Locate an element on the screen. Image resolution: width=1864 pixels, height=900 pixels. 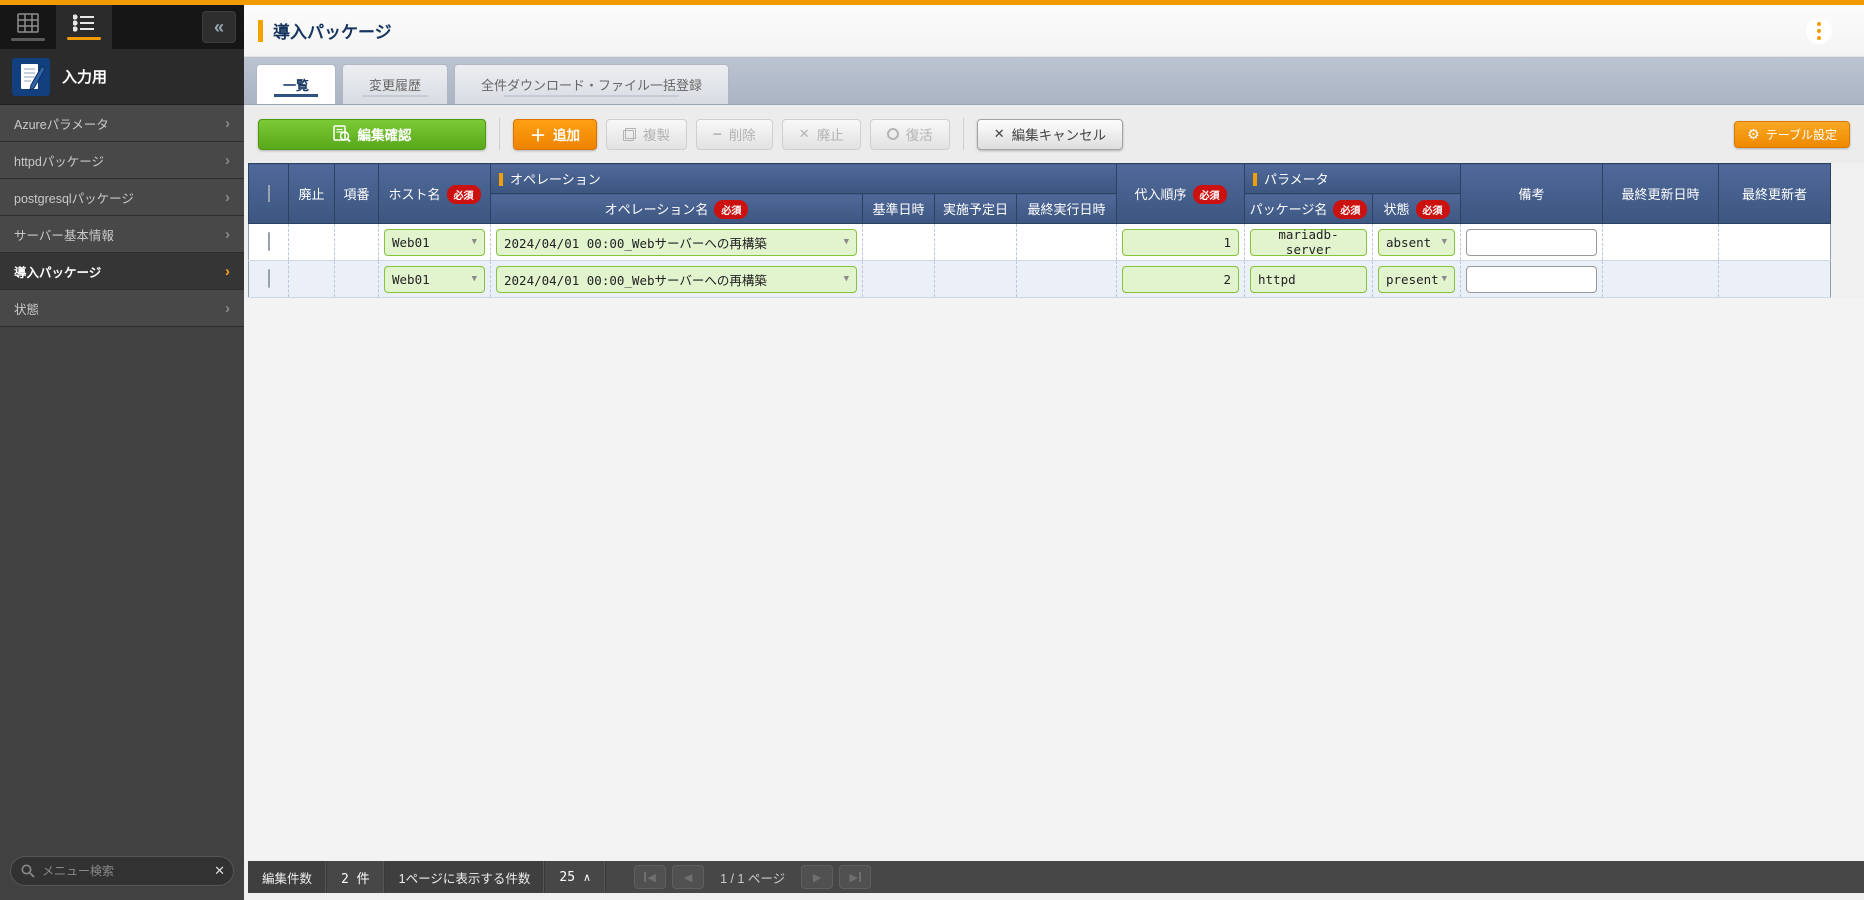
package-input: httpd is located at coordinates (1308, 279).